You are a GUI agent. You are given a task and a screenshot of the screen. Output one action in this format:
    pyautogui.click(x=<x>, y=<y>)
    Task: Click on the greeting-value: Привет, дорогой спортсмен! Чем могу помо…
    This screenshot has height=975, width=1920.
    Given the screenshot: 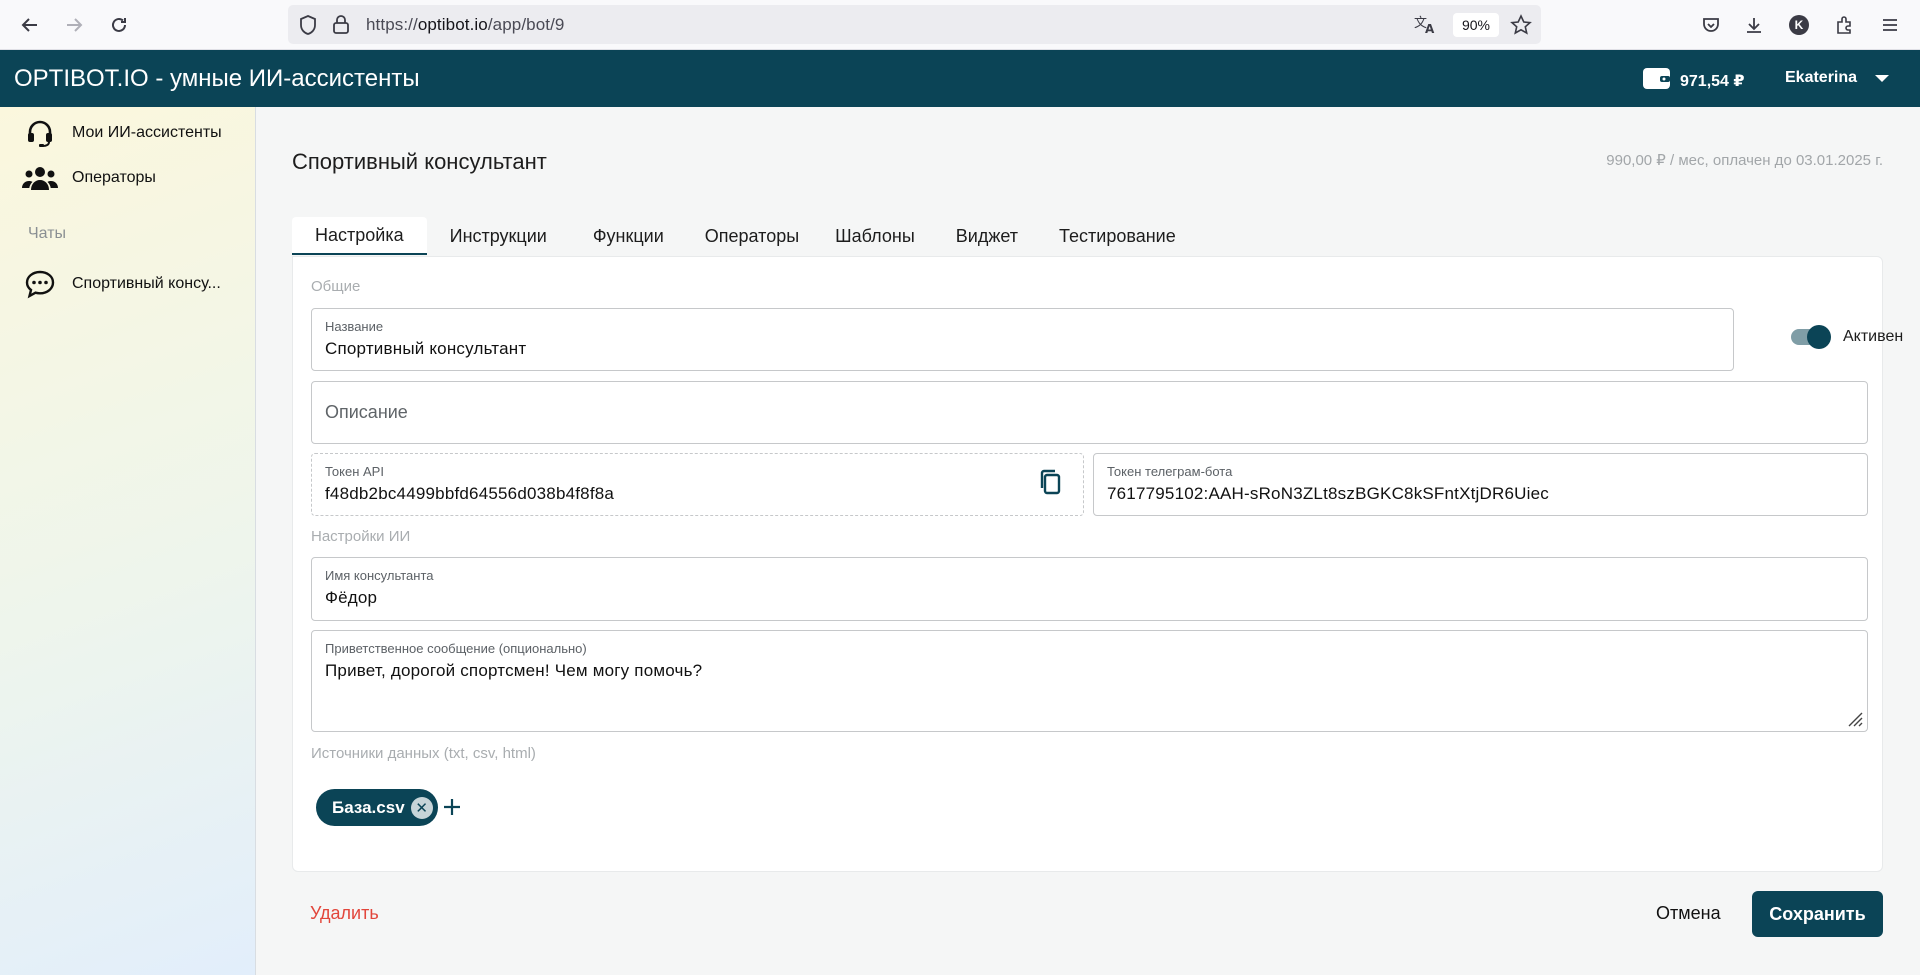 What is the action you would take?
    pyautogui.click(x=513, y=671)
    